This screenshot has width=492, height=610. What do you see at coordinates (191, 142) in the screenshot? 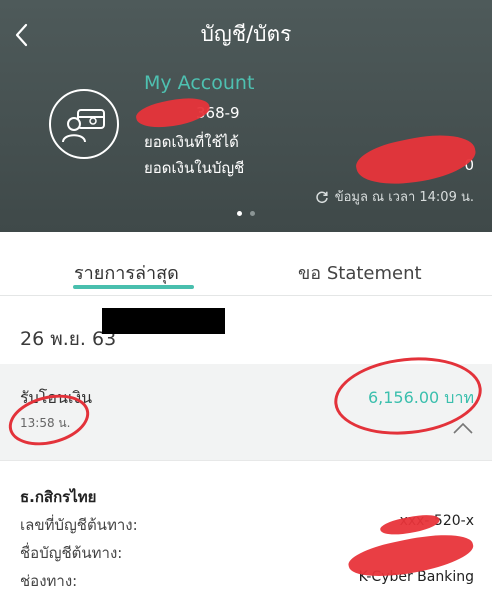
I see `available-balance-label: ยอดเงินที่ใช้ได้` at bounding box center [191, 142].